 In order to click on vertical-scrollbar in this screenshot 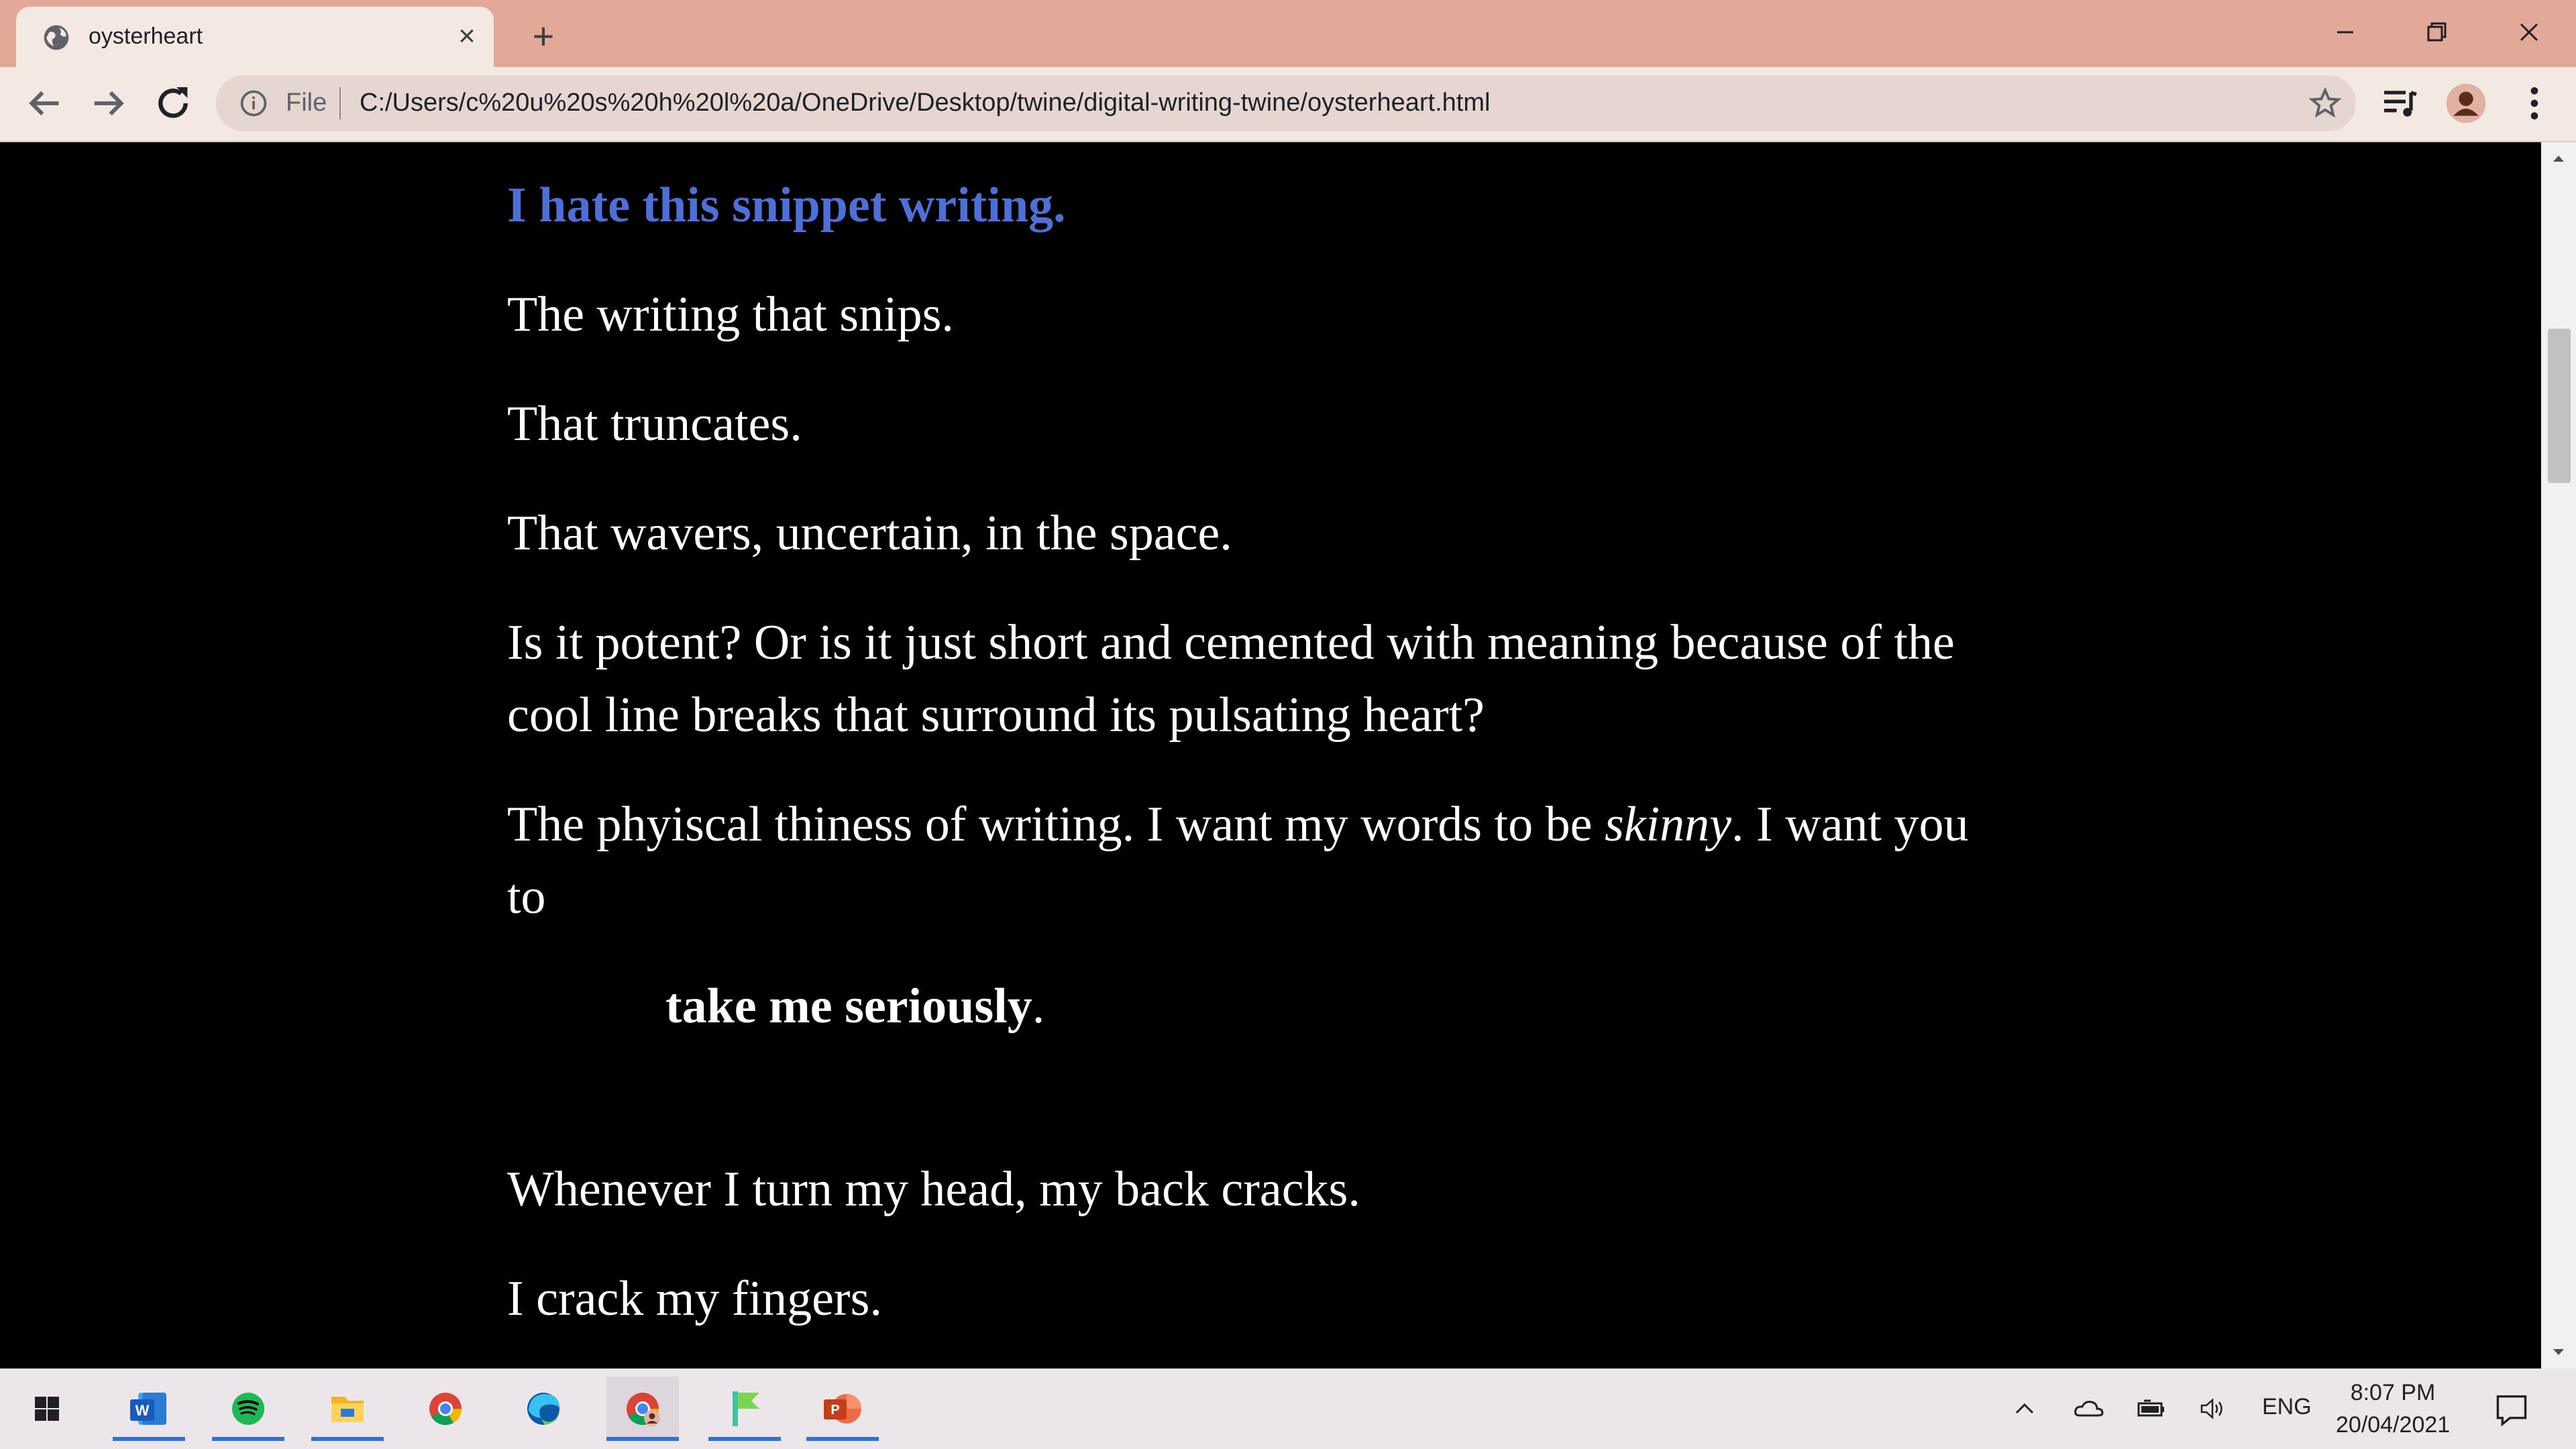, I will do `click(2558, 755)`.